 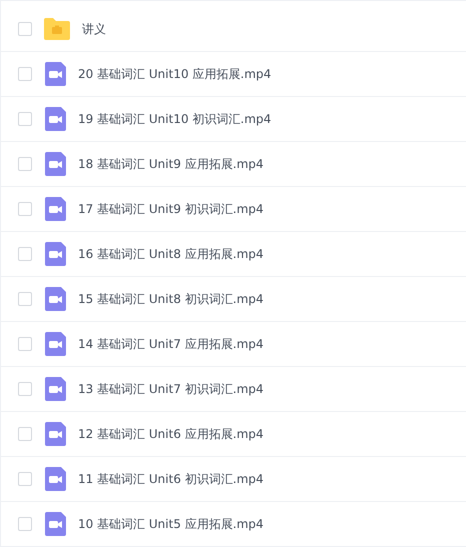 I want to click on file-name: 19 基础词汇 Unit10 初识词汇.mp4, so click(x=175, y=119).